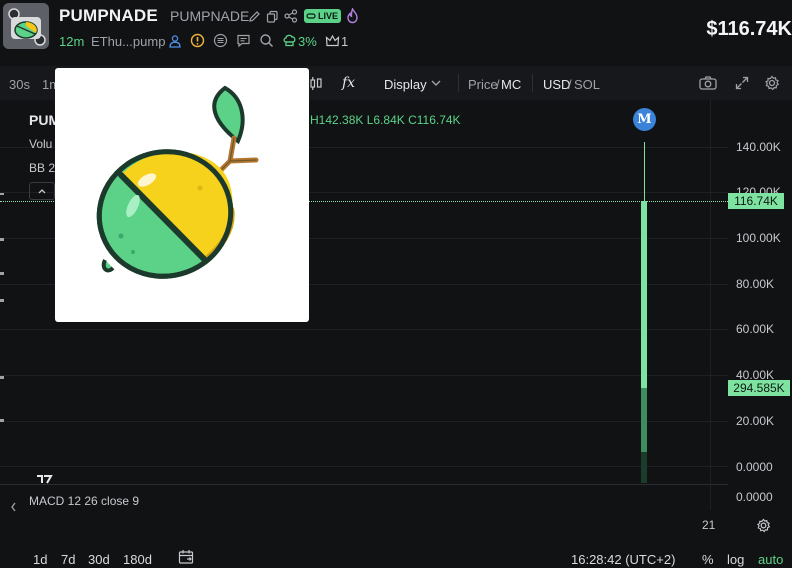 This screenshot has height=568, width=792. I want to click on chat-icon, so click(243, 40).